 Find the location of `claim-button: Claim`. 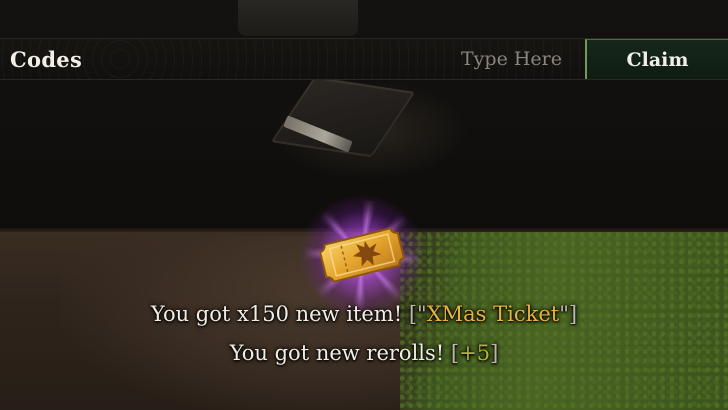

claim-button: Claim is located at coordinates (656, 59).